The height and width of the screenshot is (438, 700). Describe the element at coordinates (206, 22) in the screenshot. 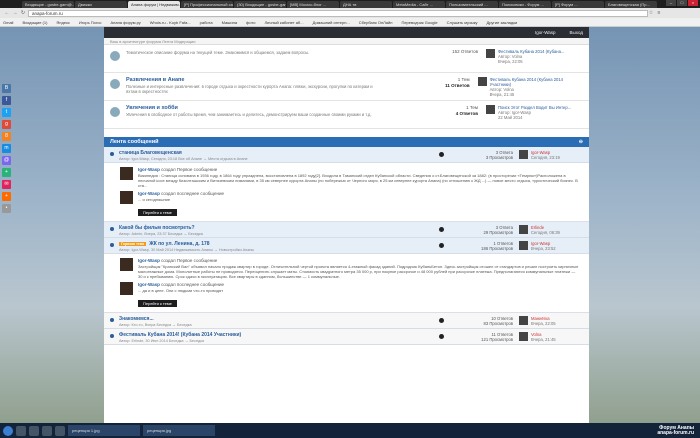

I see `bookmark: работа` at that location.